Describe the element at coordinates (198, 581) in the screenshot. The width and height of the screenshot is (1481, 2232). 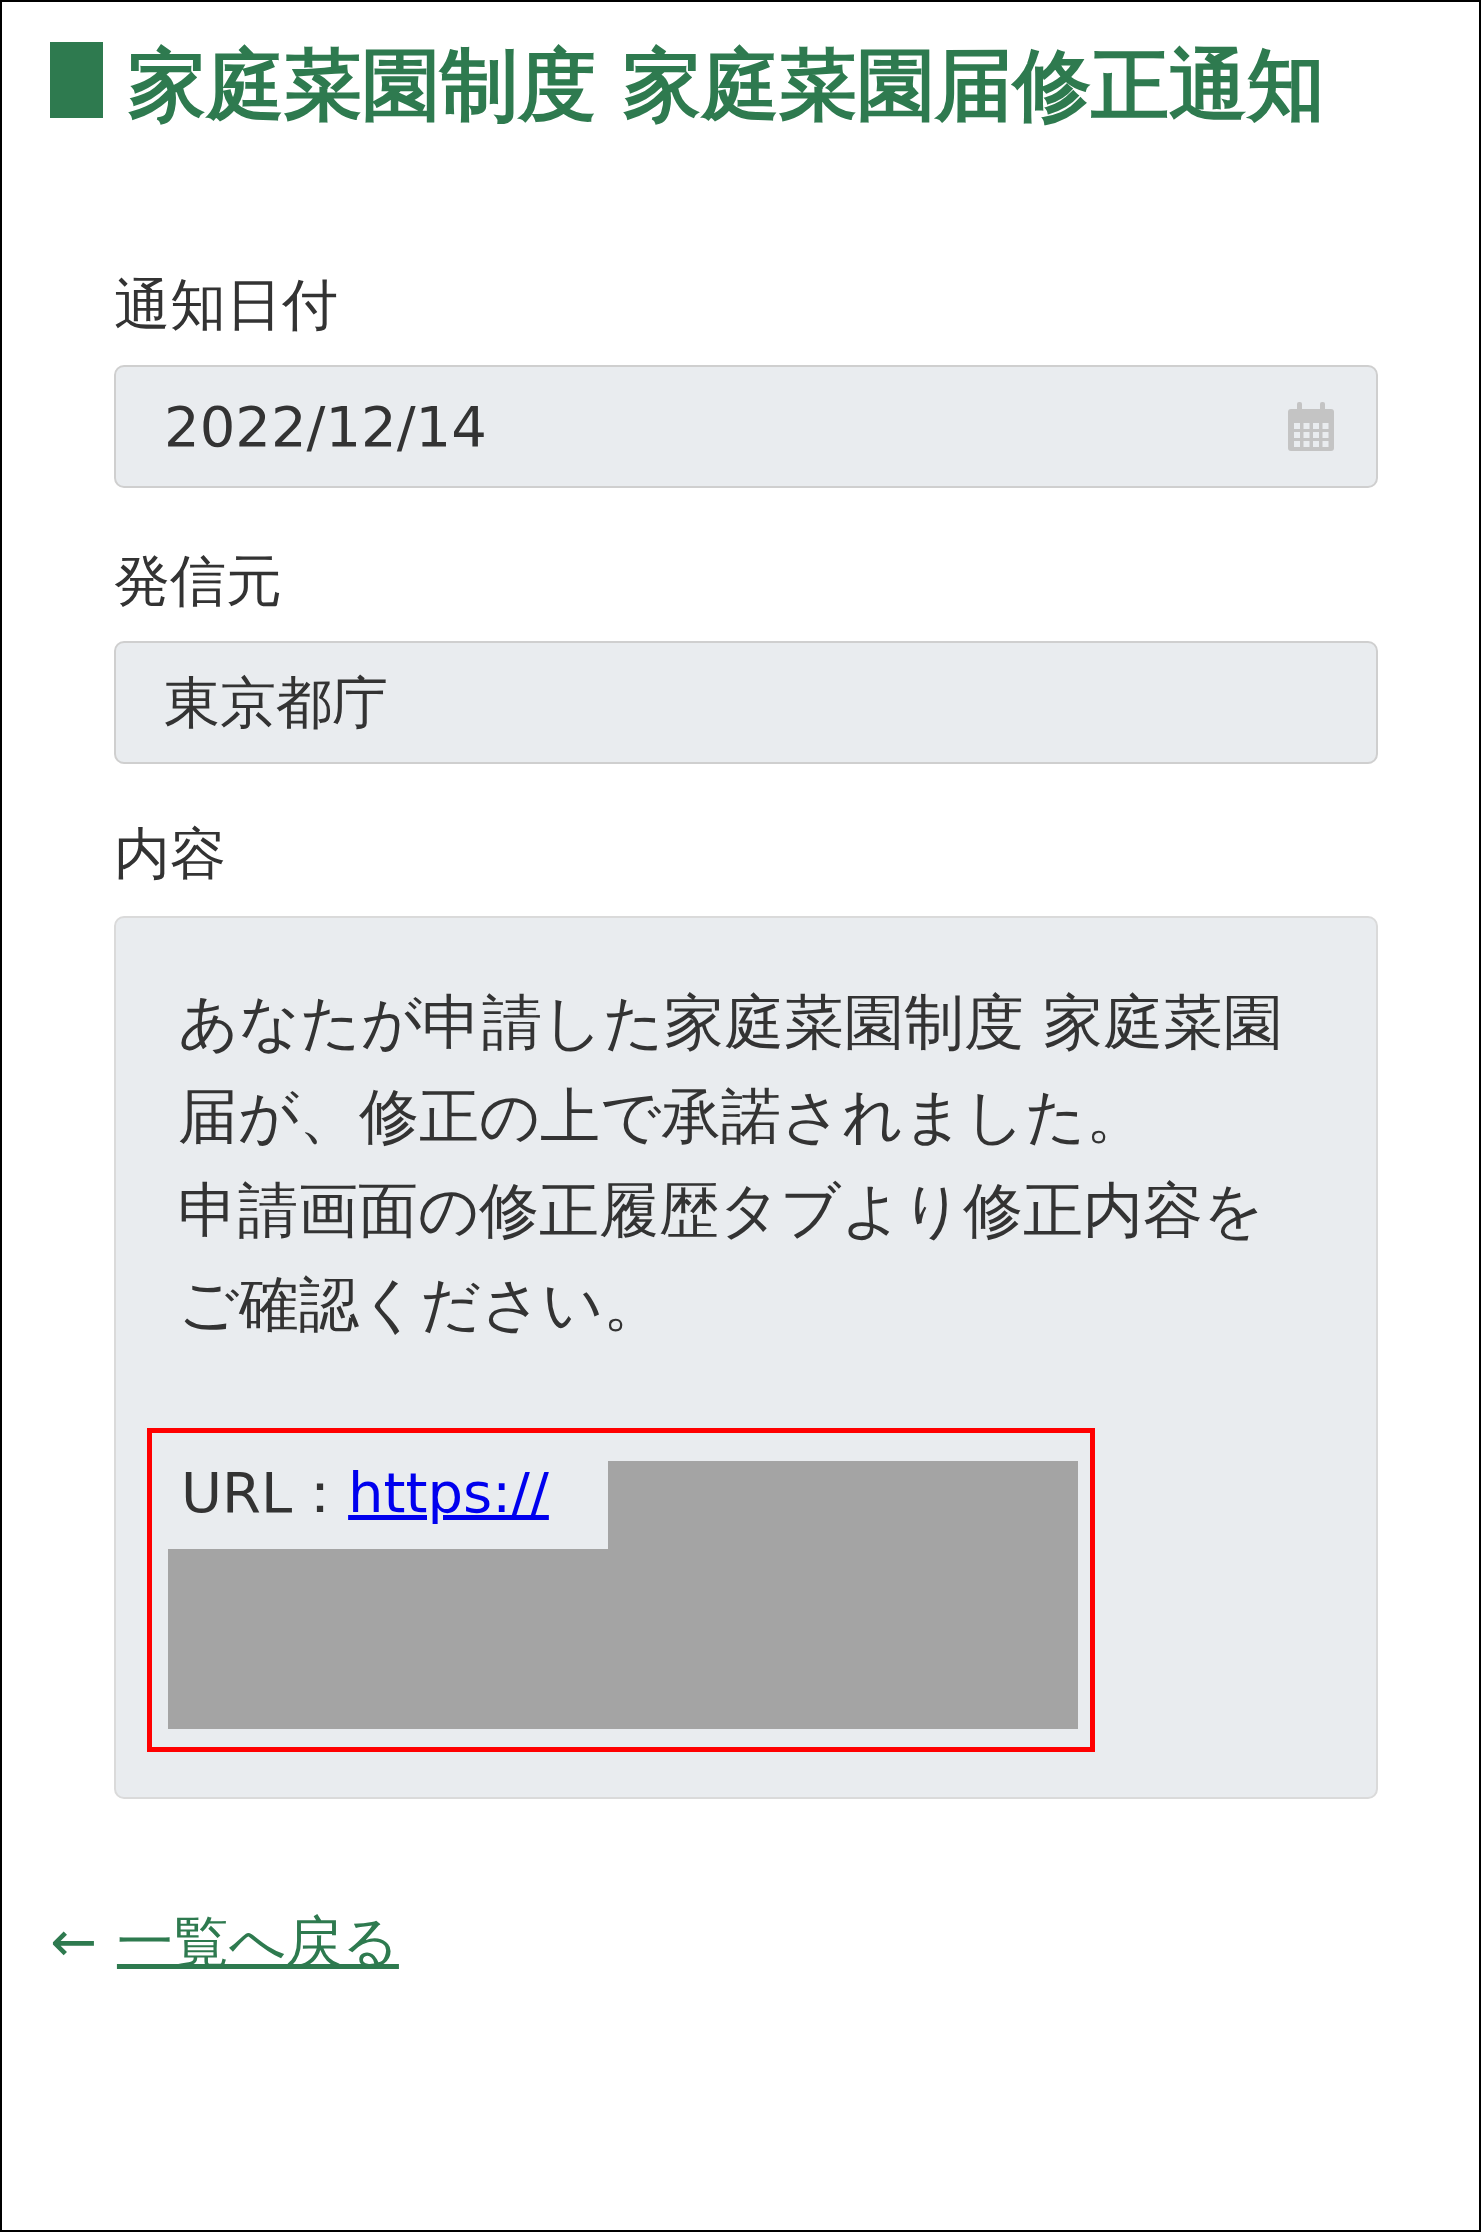
I see `field-label: 発信元` at that location.